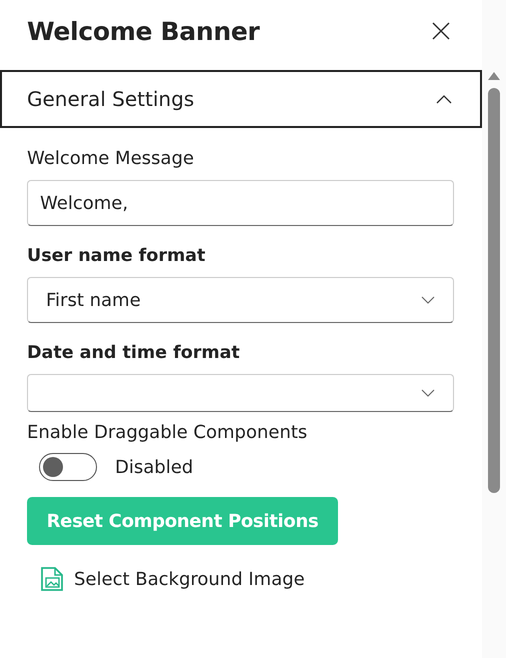 This screenshot has width=506, height=658. I want to click on section-header: General Settings, so click(241, 99).